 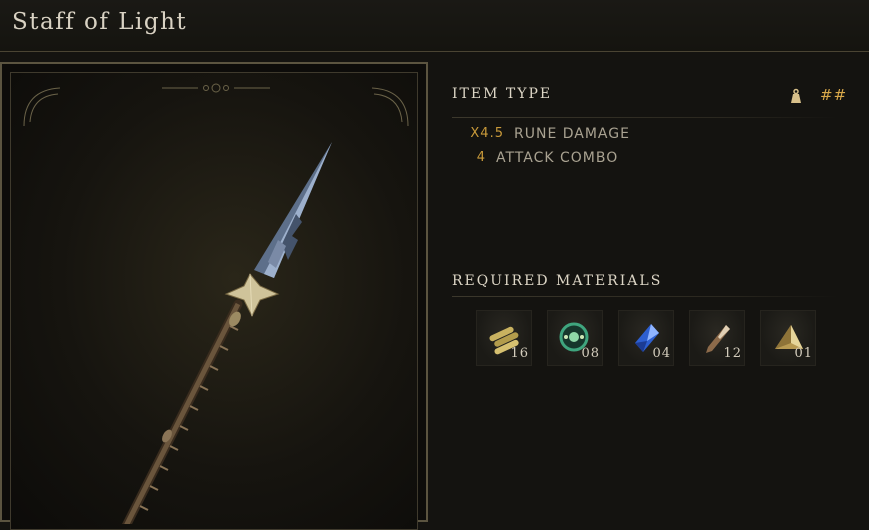 What do you see at coordinates (646, 338) in the screenshot?
I see `material-slot-crystal: 04` at bounding box center [646, 338].